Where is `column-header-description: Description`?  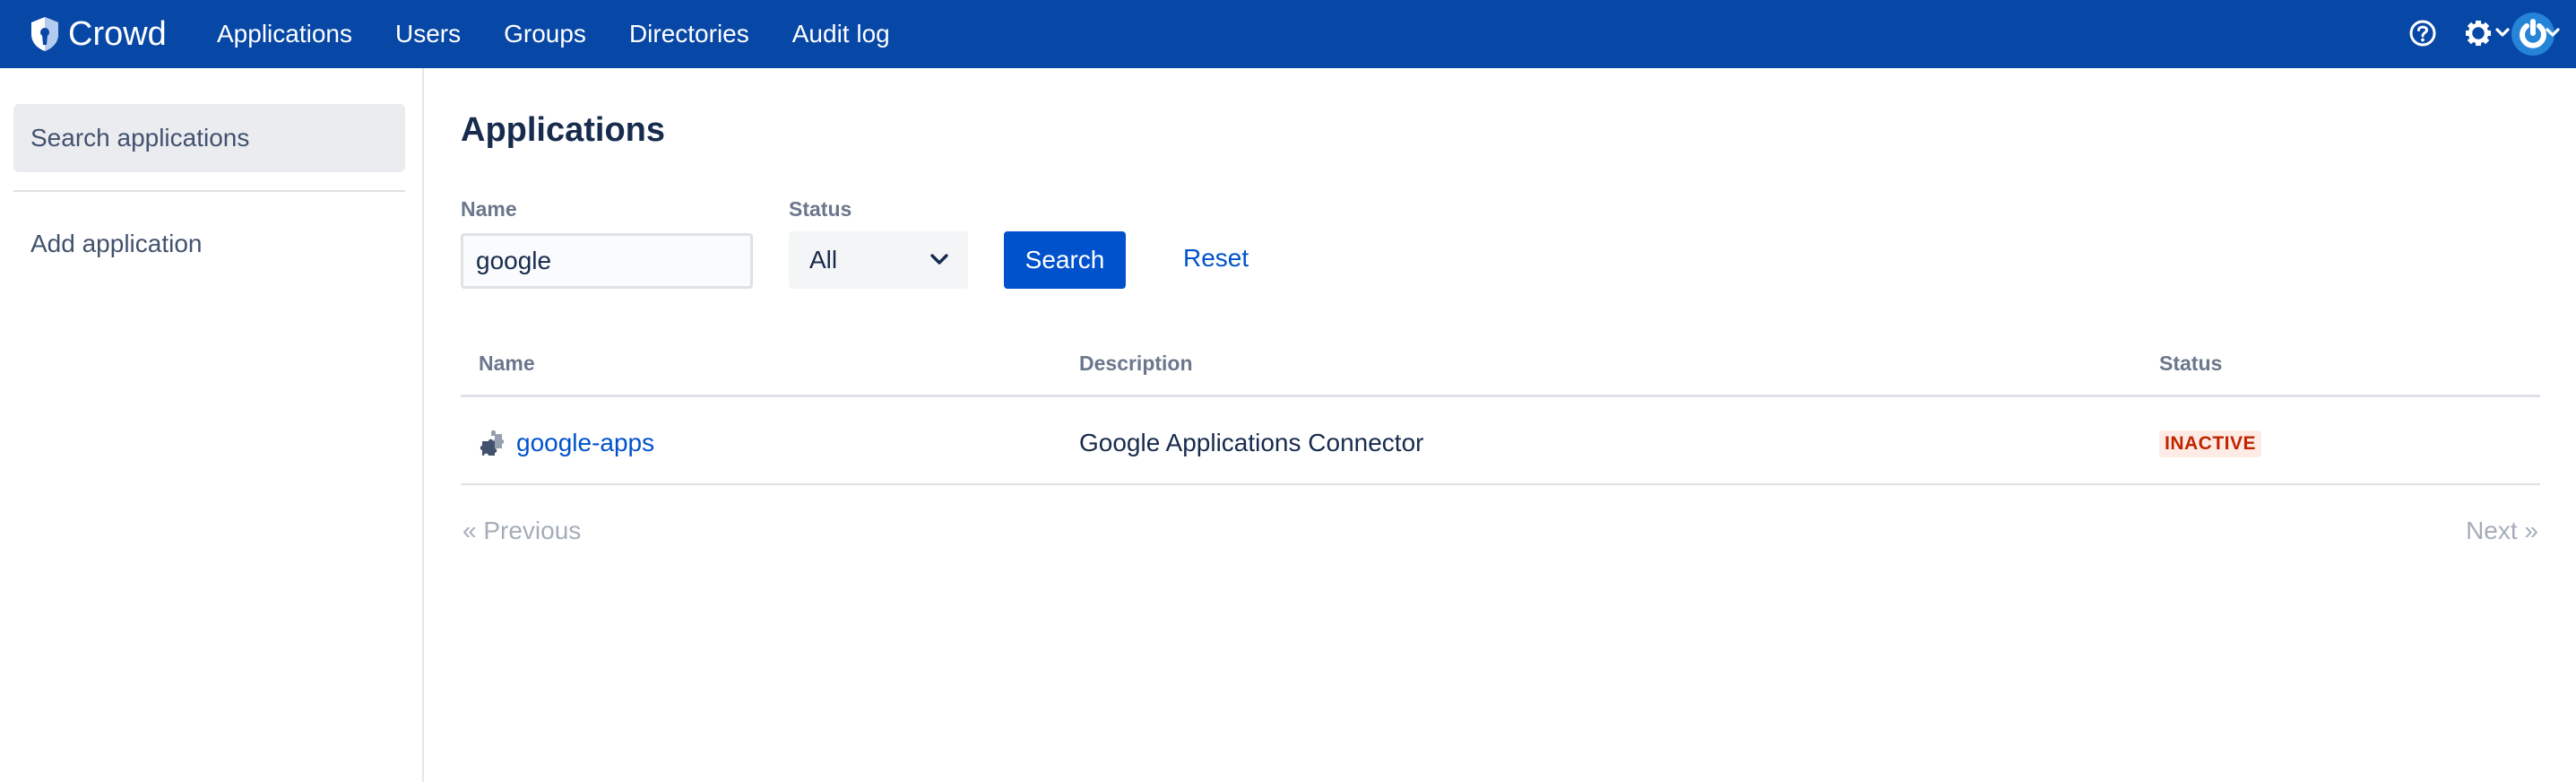 column-header-description: Description is located at coordinates (1136, 364).